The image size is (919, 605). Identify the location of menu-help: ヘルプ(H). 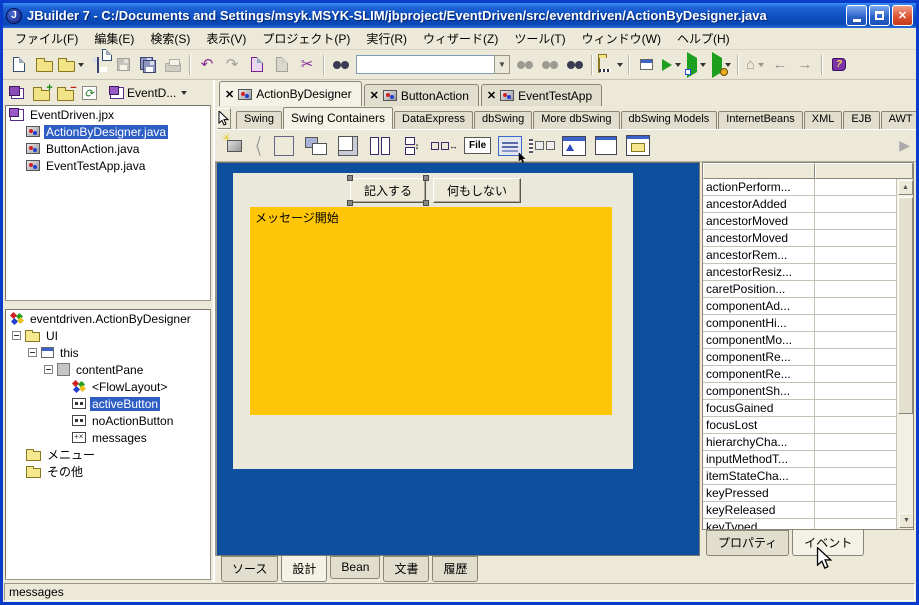
(703, 38).